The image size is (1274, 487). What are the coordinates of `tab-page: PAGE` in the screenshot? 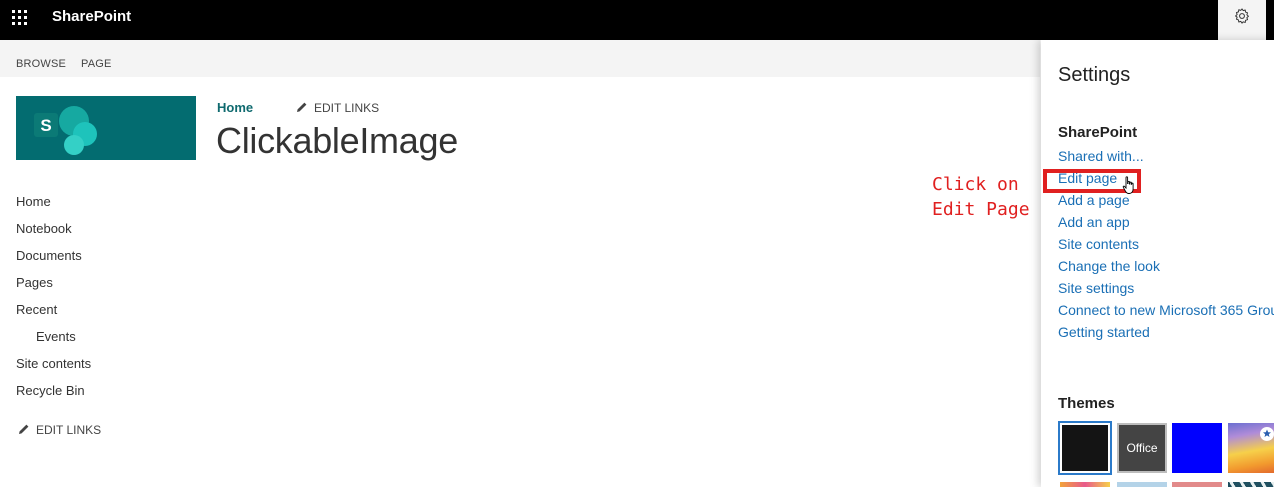 It's located at (96, 64).